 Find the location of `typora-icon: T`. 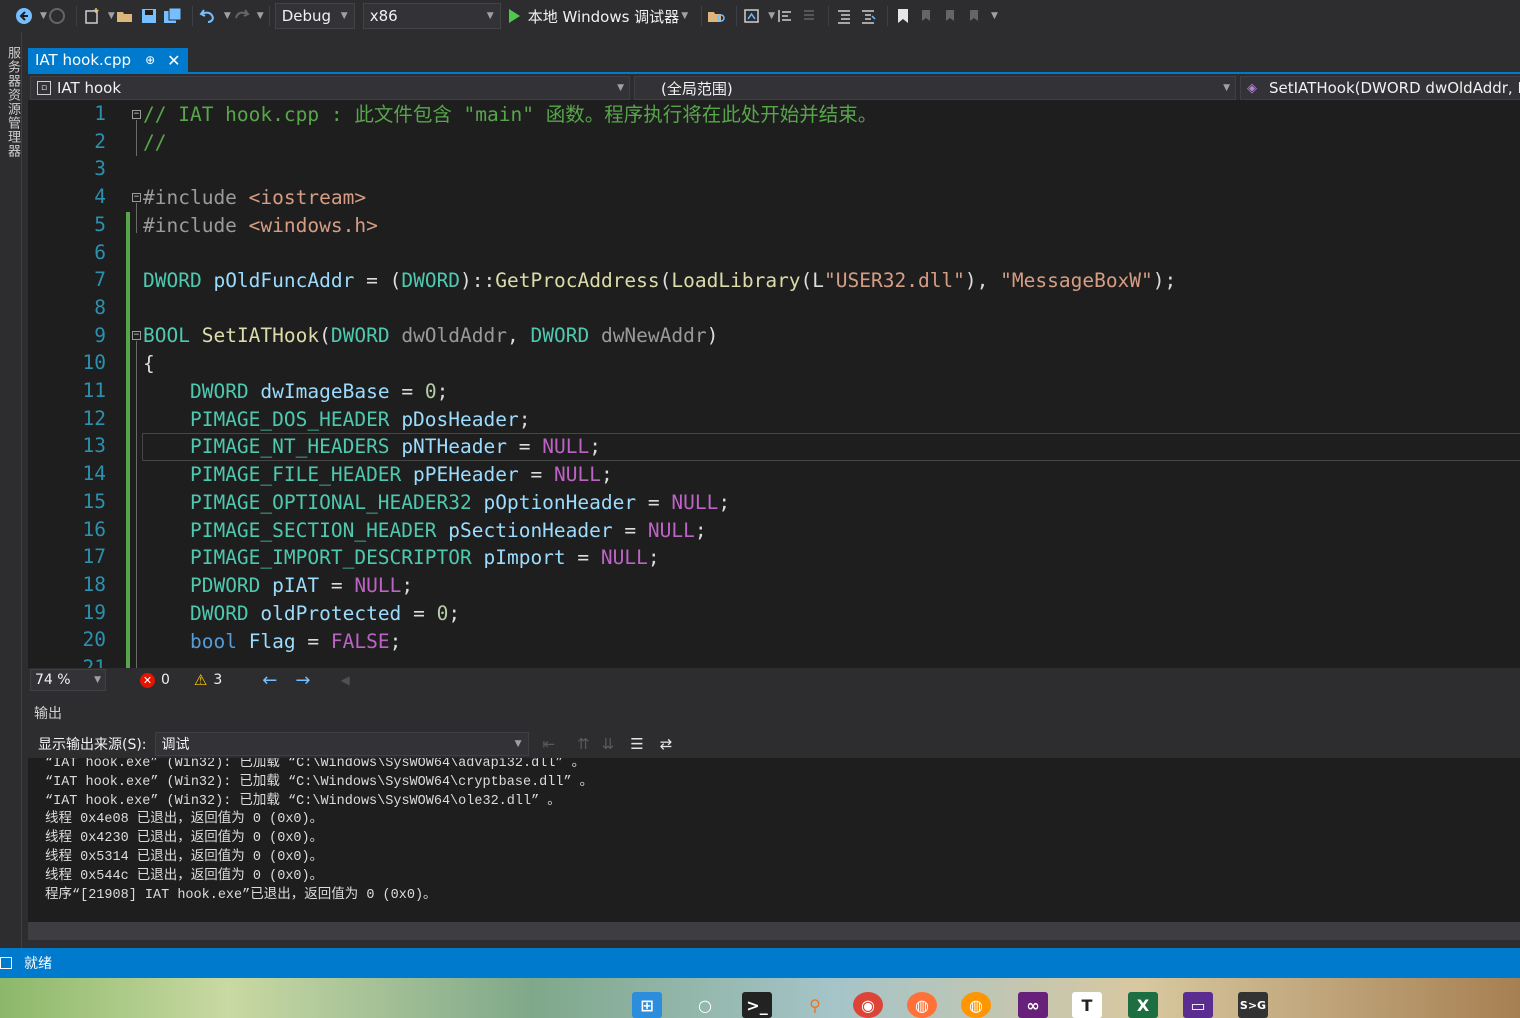

typora-icon: T is located at coordinates (1087, 1005).